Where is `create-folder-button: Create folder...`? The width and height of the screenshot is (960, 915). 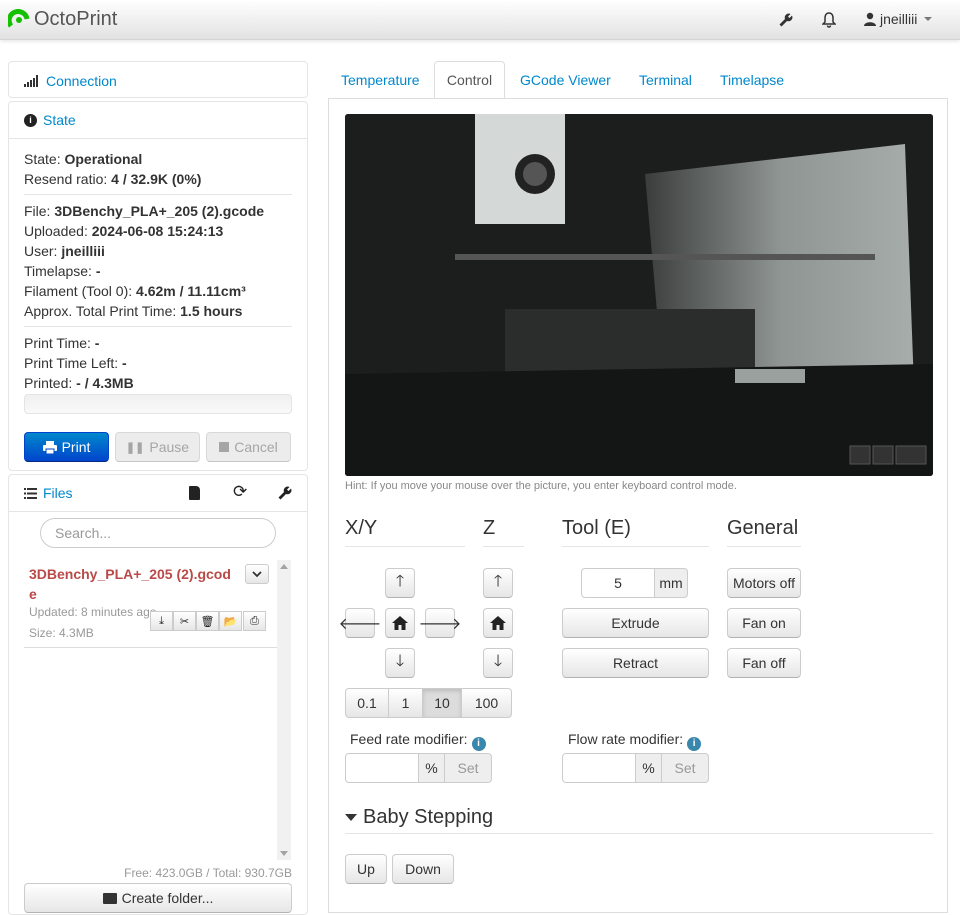
create-folder-button: Create folder... is located at coordinates (158, 898).